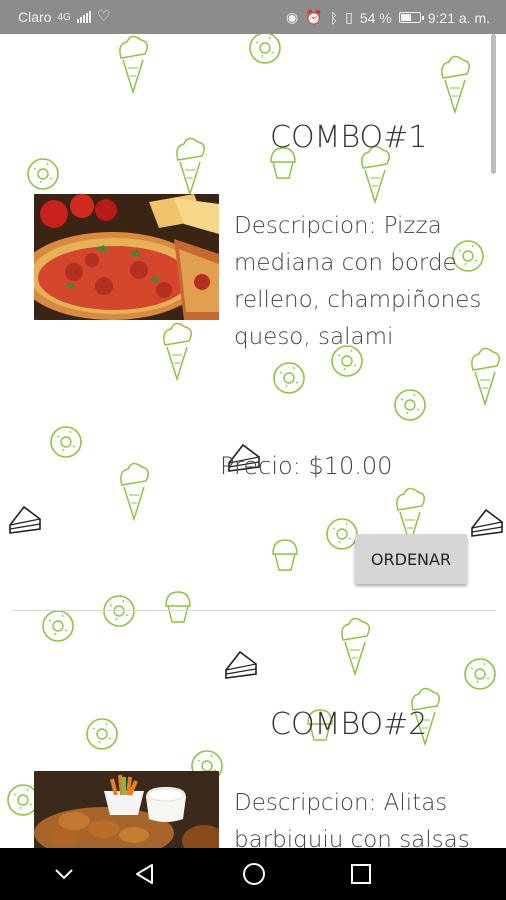  I want to click on clock: 9:21 a. m., so click(458, 17).